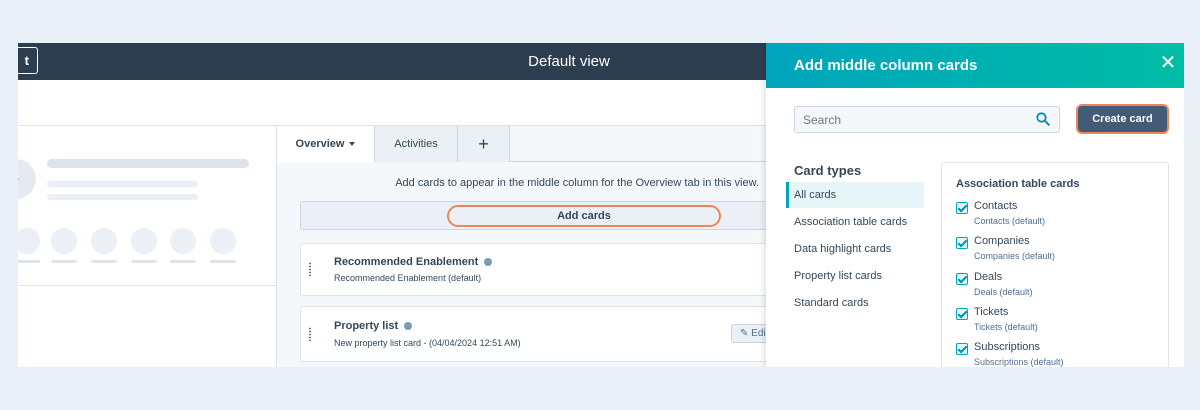 The height and width of the screenshot is (410, 1200). I want to click on card-type-all: All cards, so click(855, 195).